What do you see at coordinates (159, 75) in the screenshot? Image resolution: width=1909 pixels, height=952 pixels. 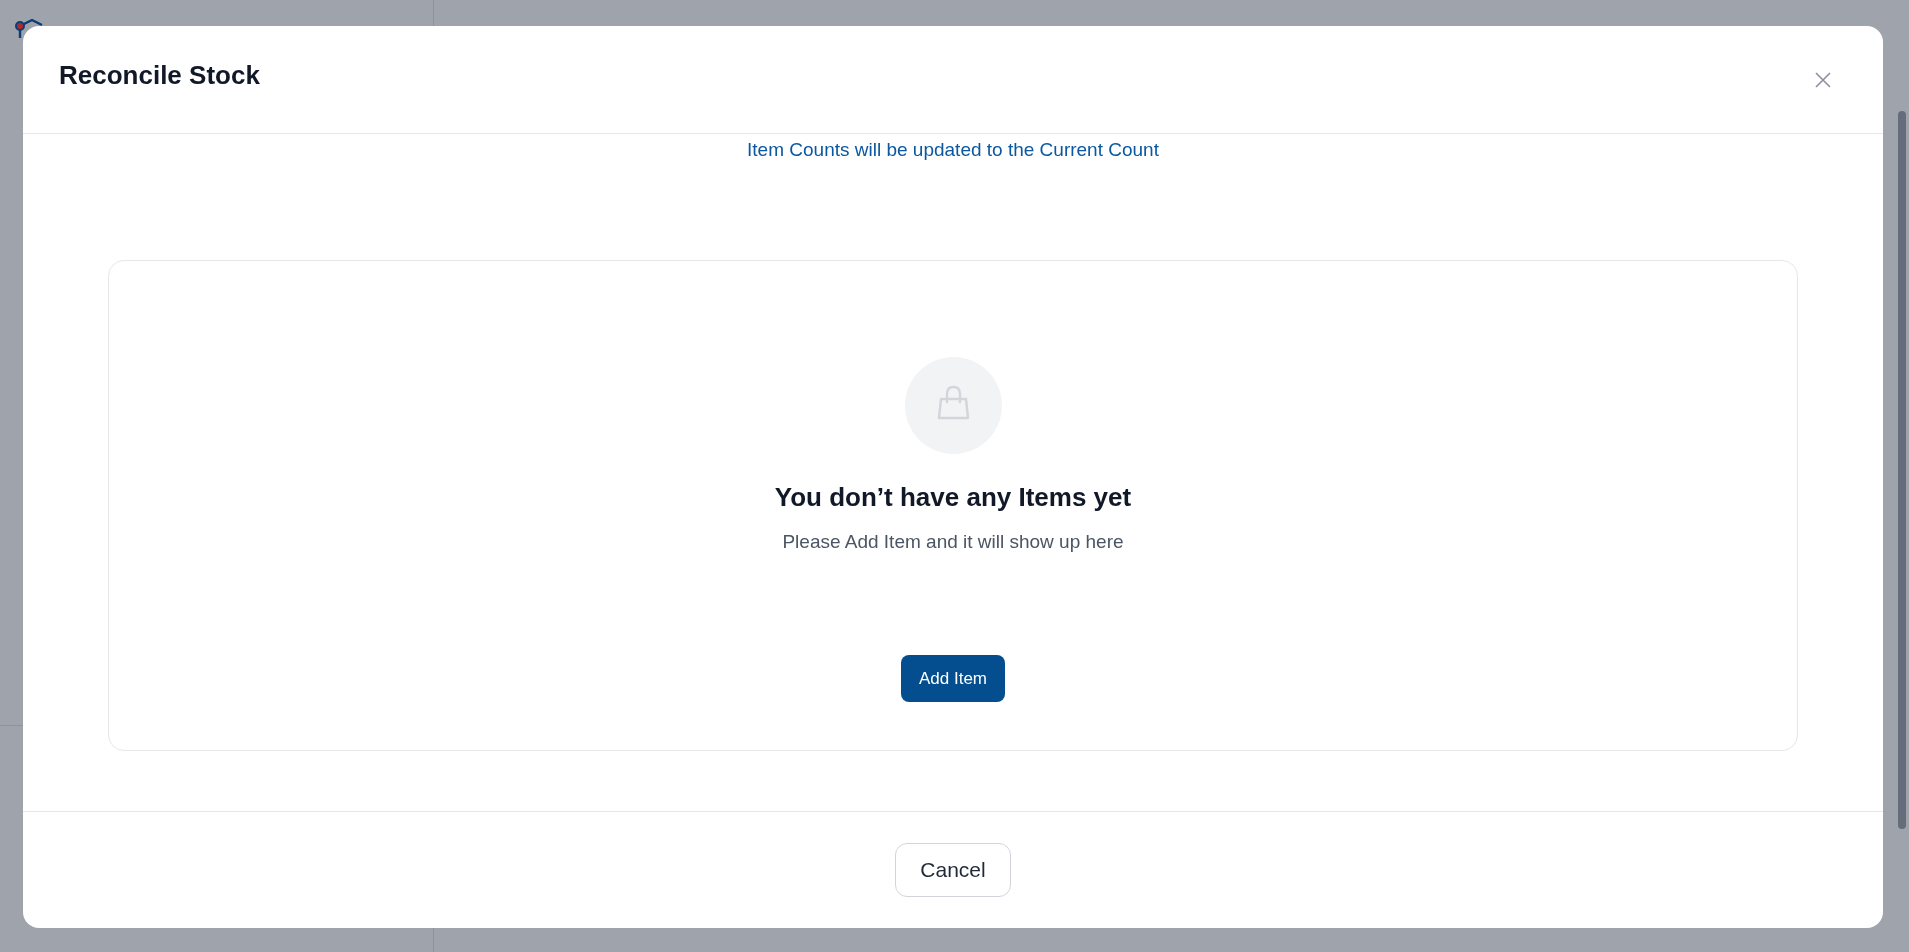 I see `dialog-title: Reconcile Stock` at bounding box center [159, 75].